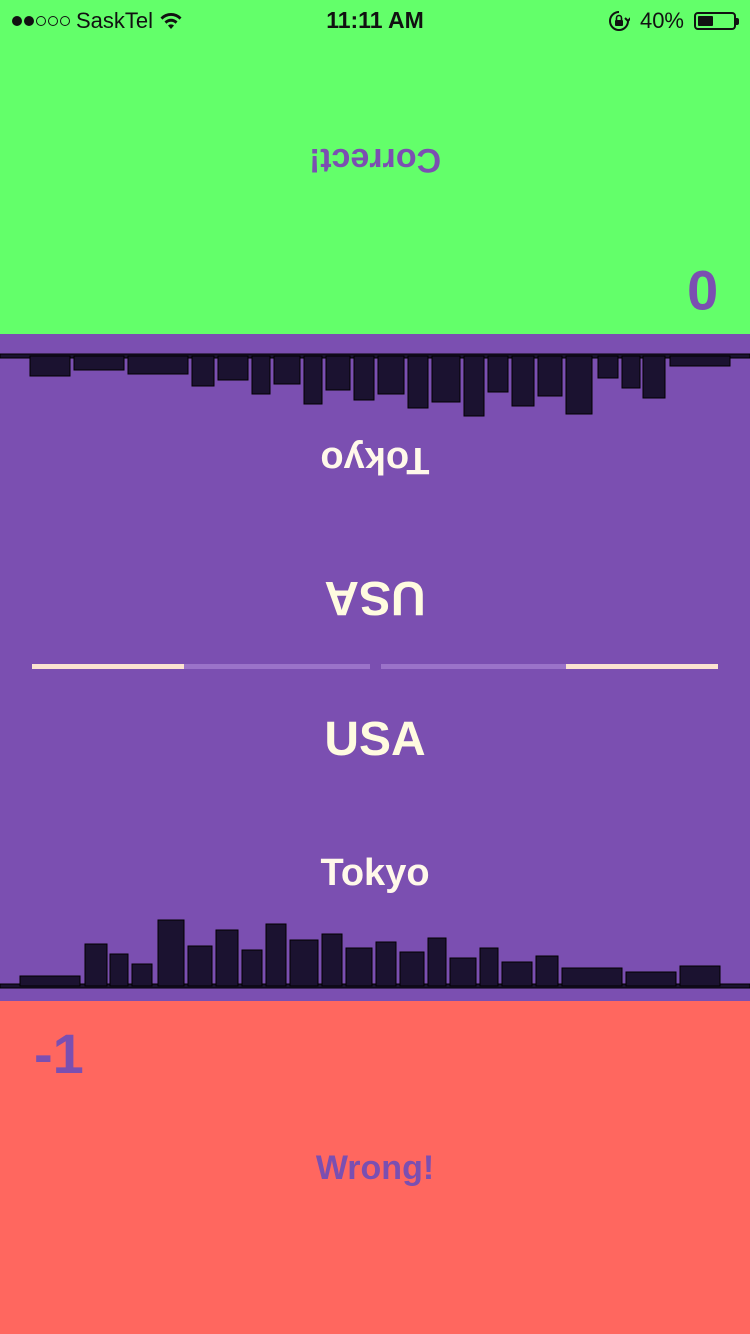 The image size is (750, 1334). Describe the element at coordinates (702, 290) in the screenshot. I see `top-score: 0` at that location.